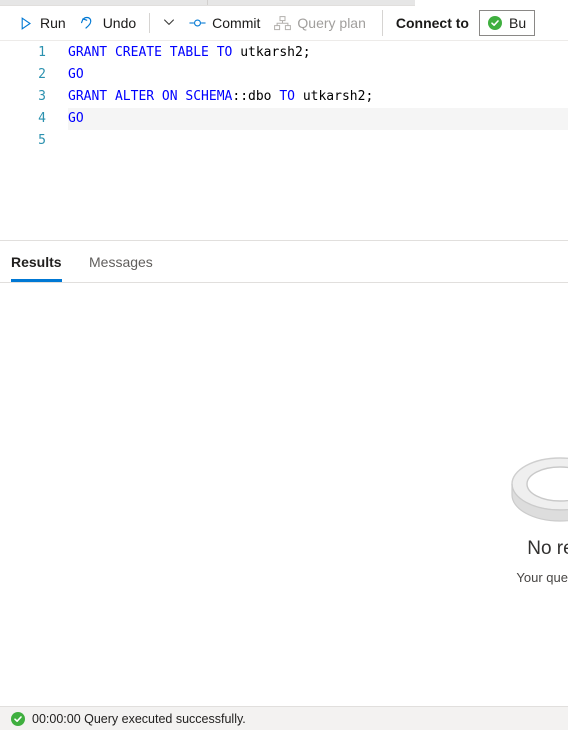  Describe the element at coordinates (139, 718) in the screenshot. I see `status-message: 00:00:00 Query executed successfully.` at that location.